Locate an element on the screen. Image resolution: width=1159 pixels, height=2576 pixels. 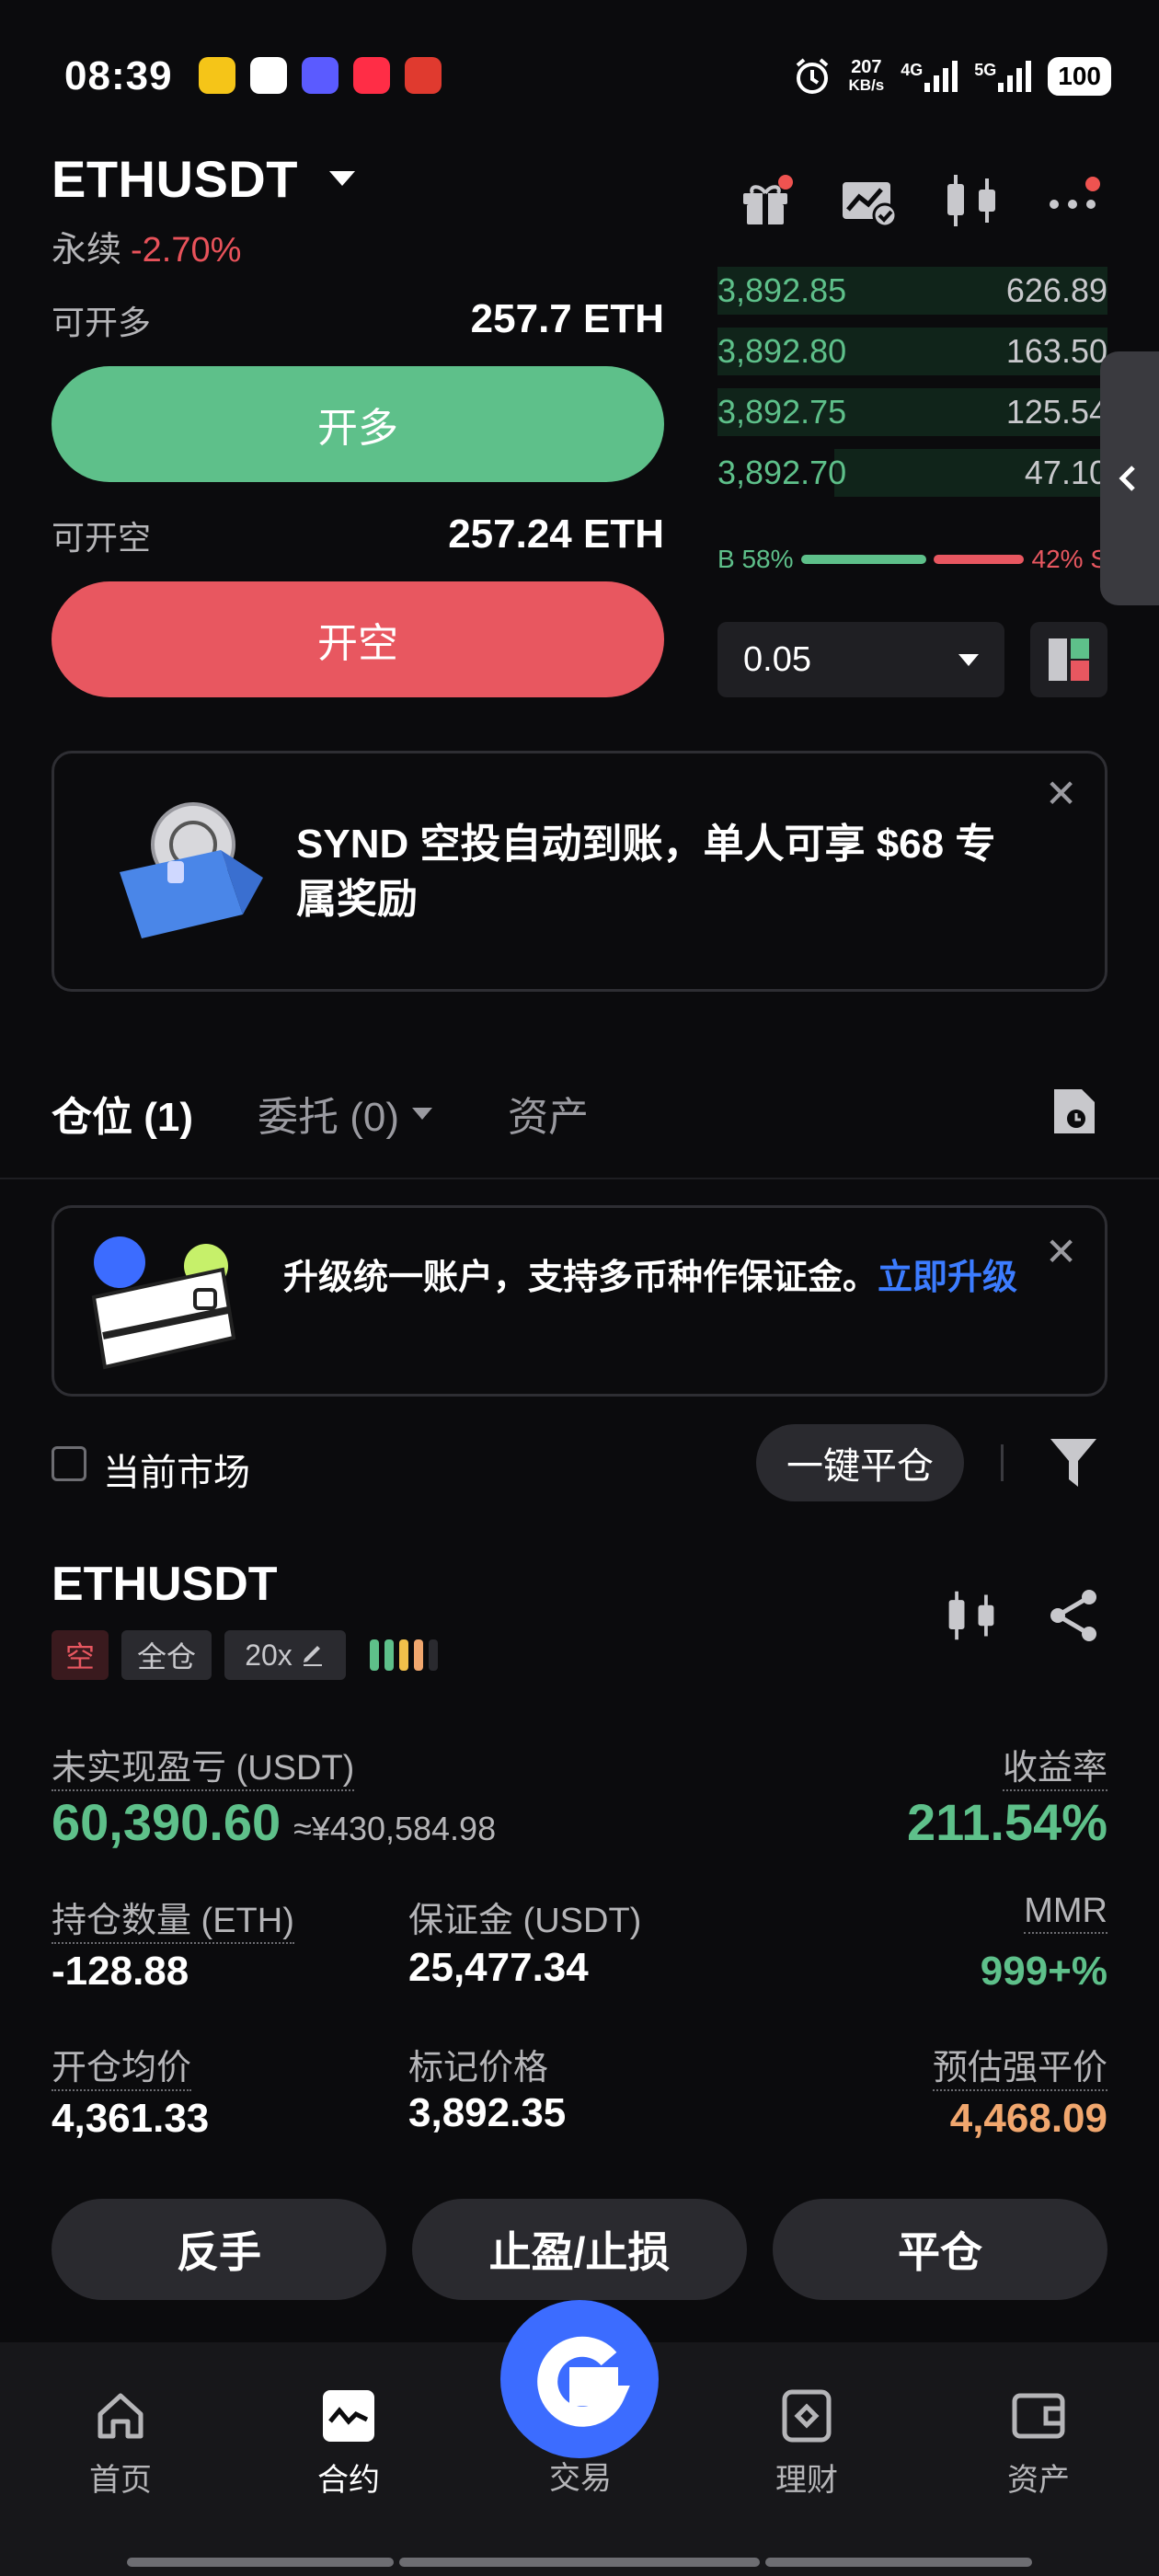
open-short-button: 开空 is located at coordinates (358, 639).